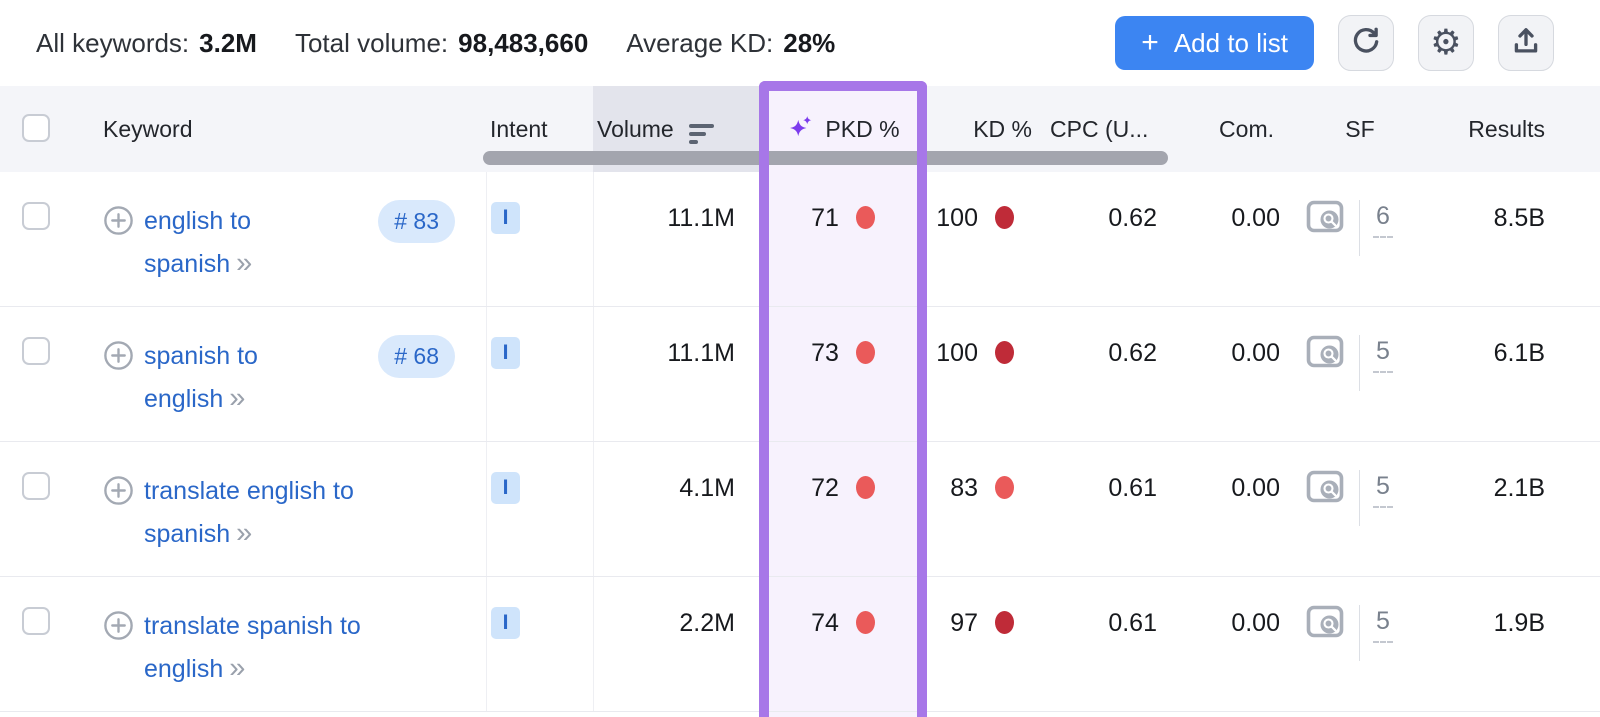 Image resolution: width=1600 pixels, height=717 pixels. I want to click on kd-value: 100, so click(957, 218).